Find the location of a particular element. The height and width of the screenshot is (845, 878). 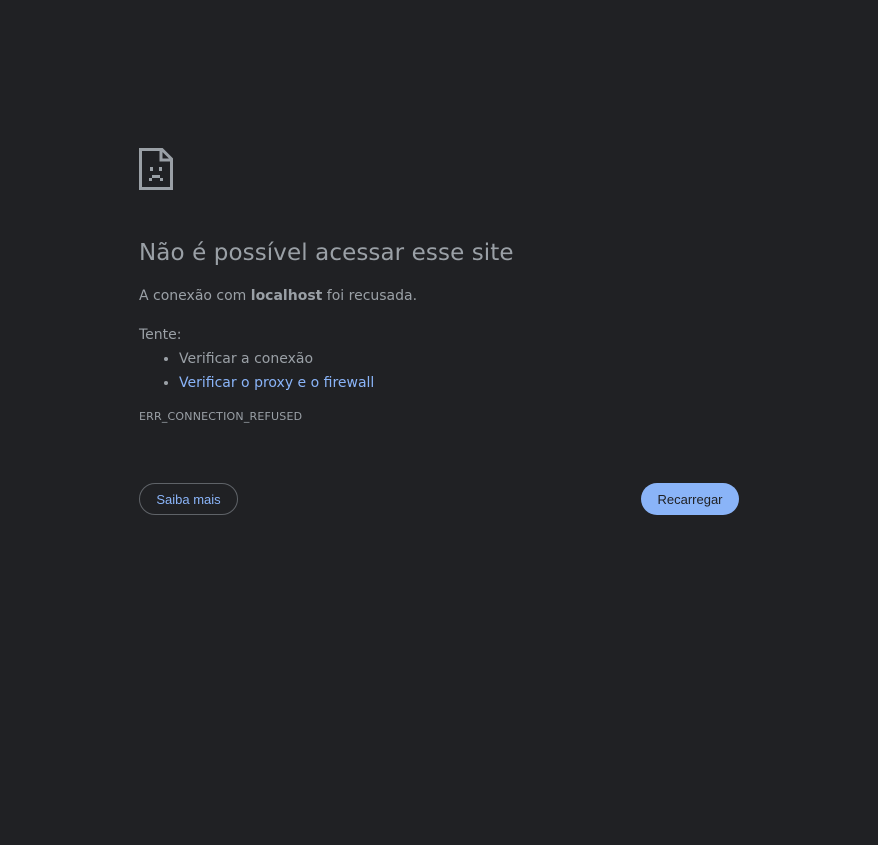

check-proxy-firewall-link: Verificar o proxy e o firewall is located at coordinates (276, 383).